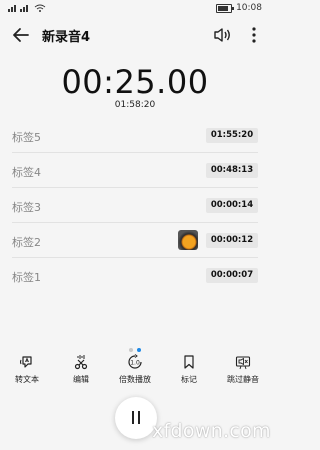 The height and width of the screenshot is (450, 320). I want to click on tag-timestamp: 00:00:12, so click(232, 240).